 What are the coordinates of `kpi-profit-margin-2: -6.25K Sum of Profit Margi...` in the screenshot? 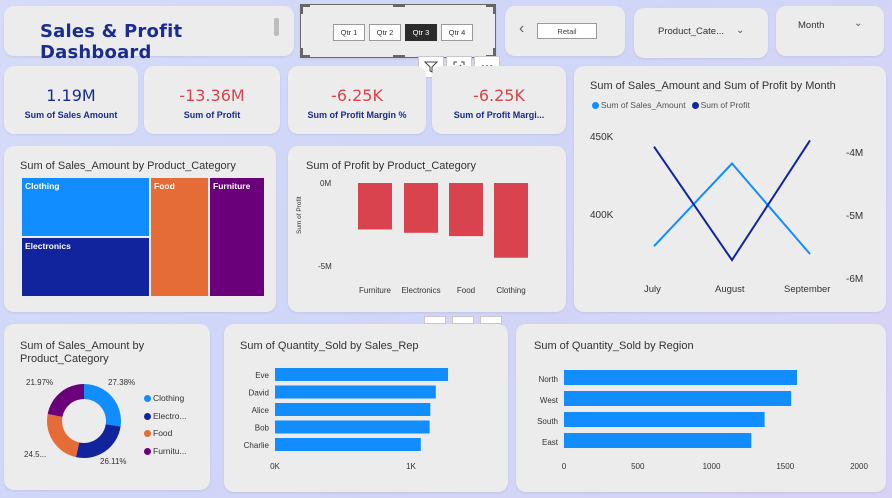 It's located at (499, 100).